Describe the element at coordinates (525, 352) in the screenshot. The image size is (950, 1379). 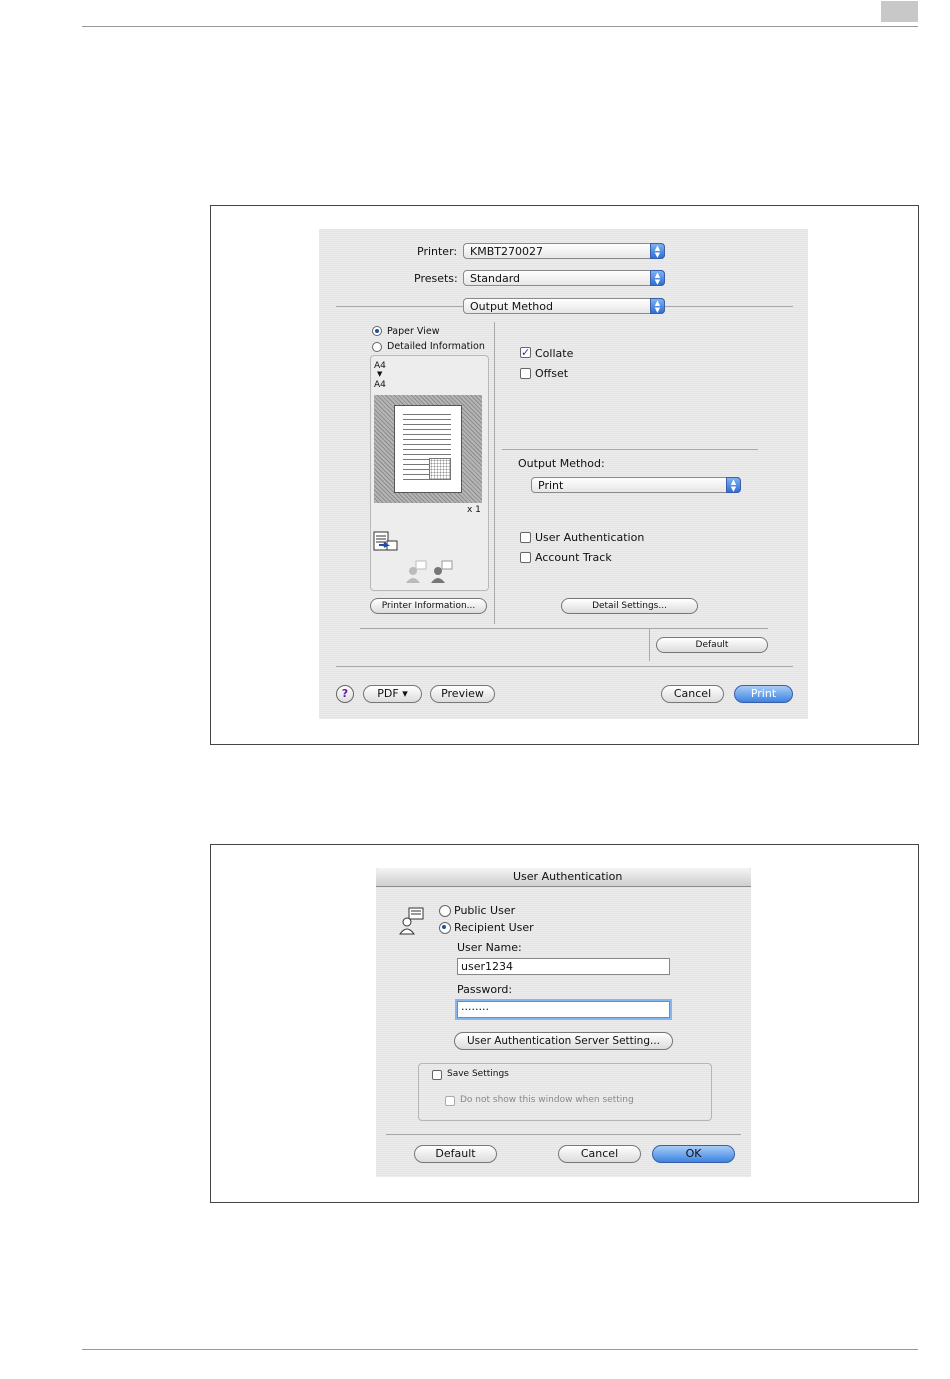
I see `collate-checkbox: ✓` at that location.